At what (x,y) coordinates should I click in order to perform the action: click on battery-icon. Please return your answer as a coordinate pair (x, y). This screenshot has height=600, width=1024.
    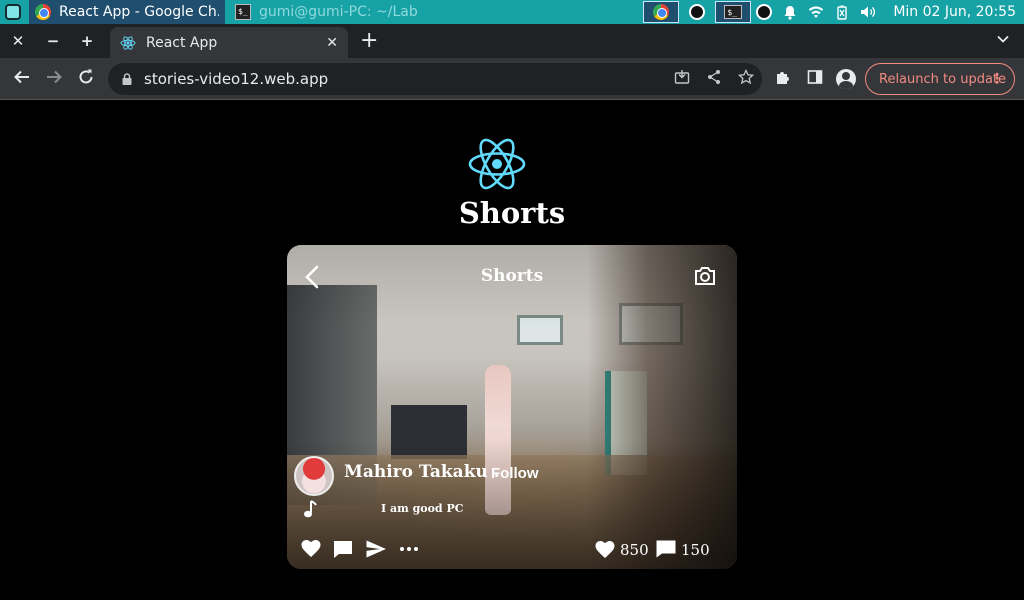
    Looking at the image, I should click on (842, 12).